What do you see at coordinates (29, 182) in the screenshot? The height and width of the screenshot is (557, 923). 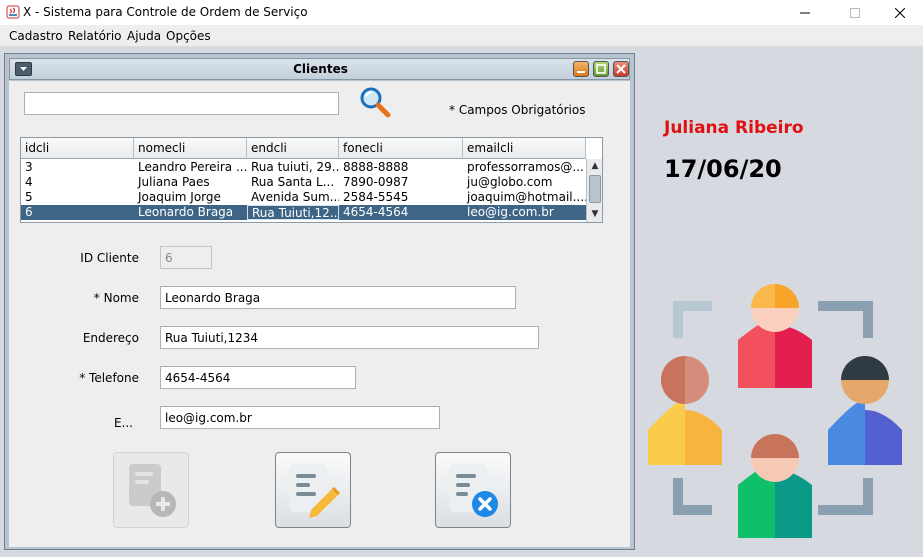 I see `table-cell: 4` at bounding box center [29, 182].